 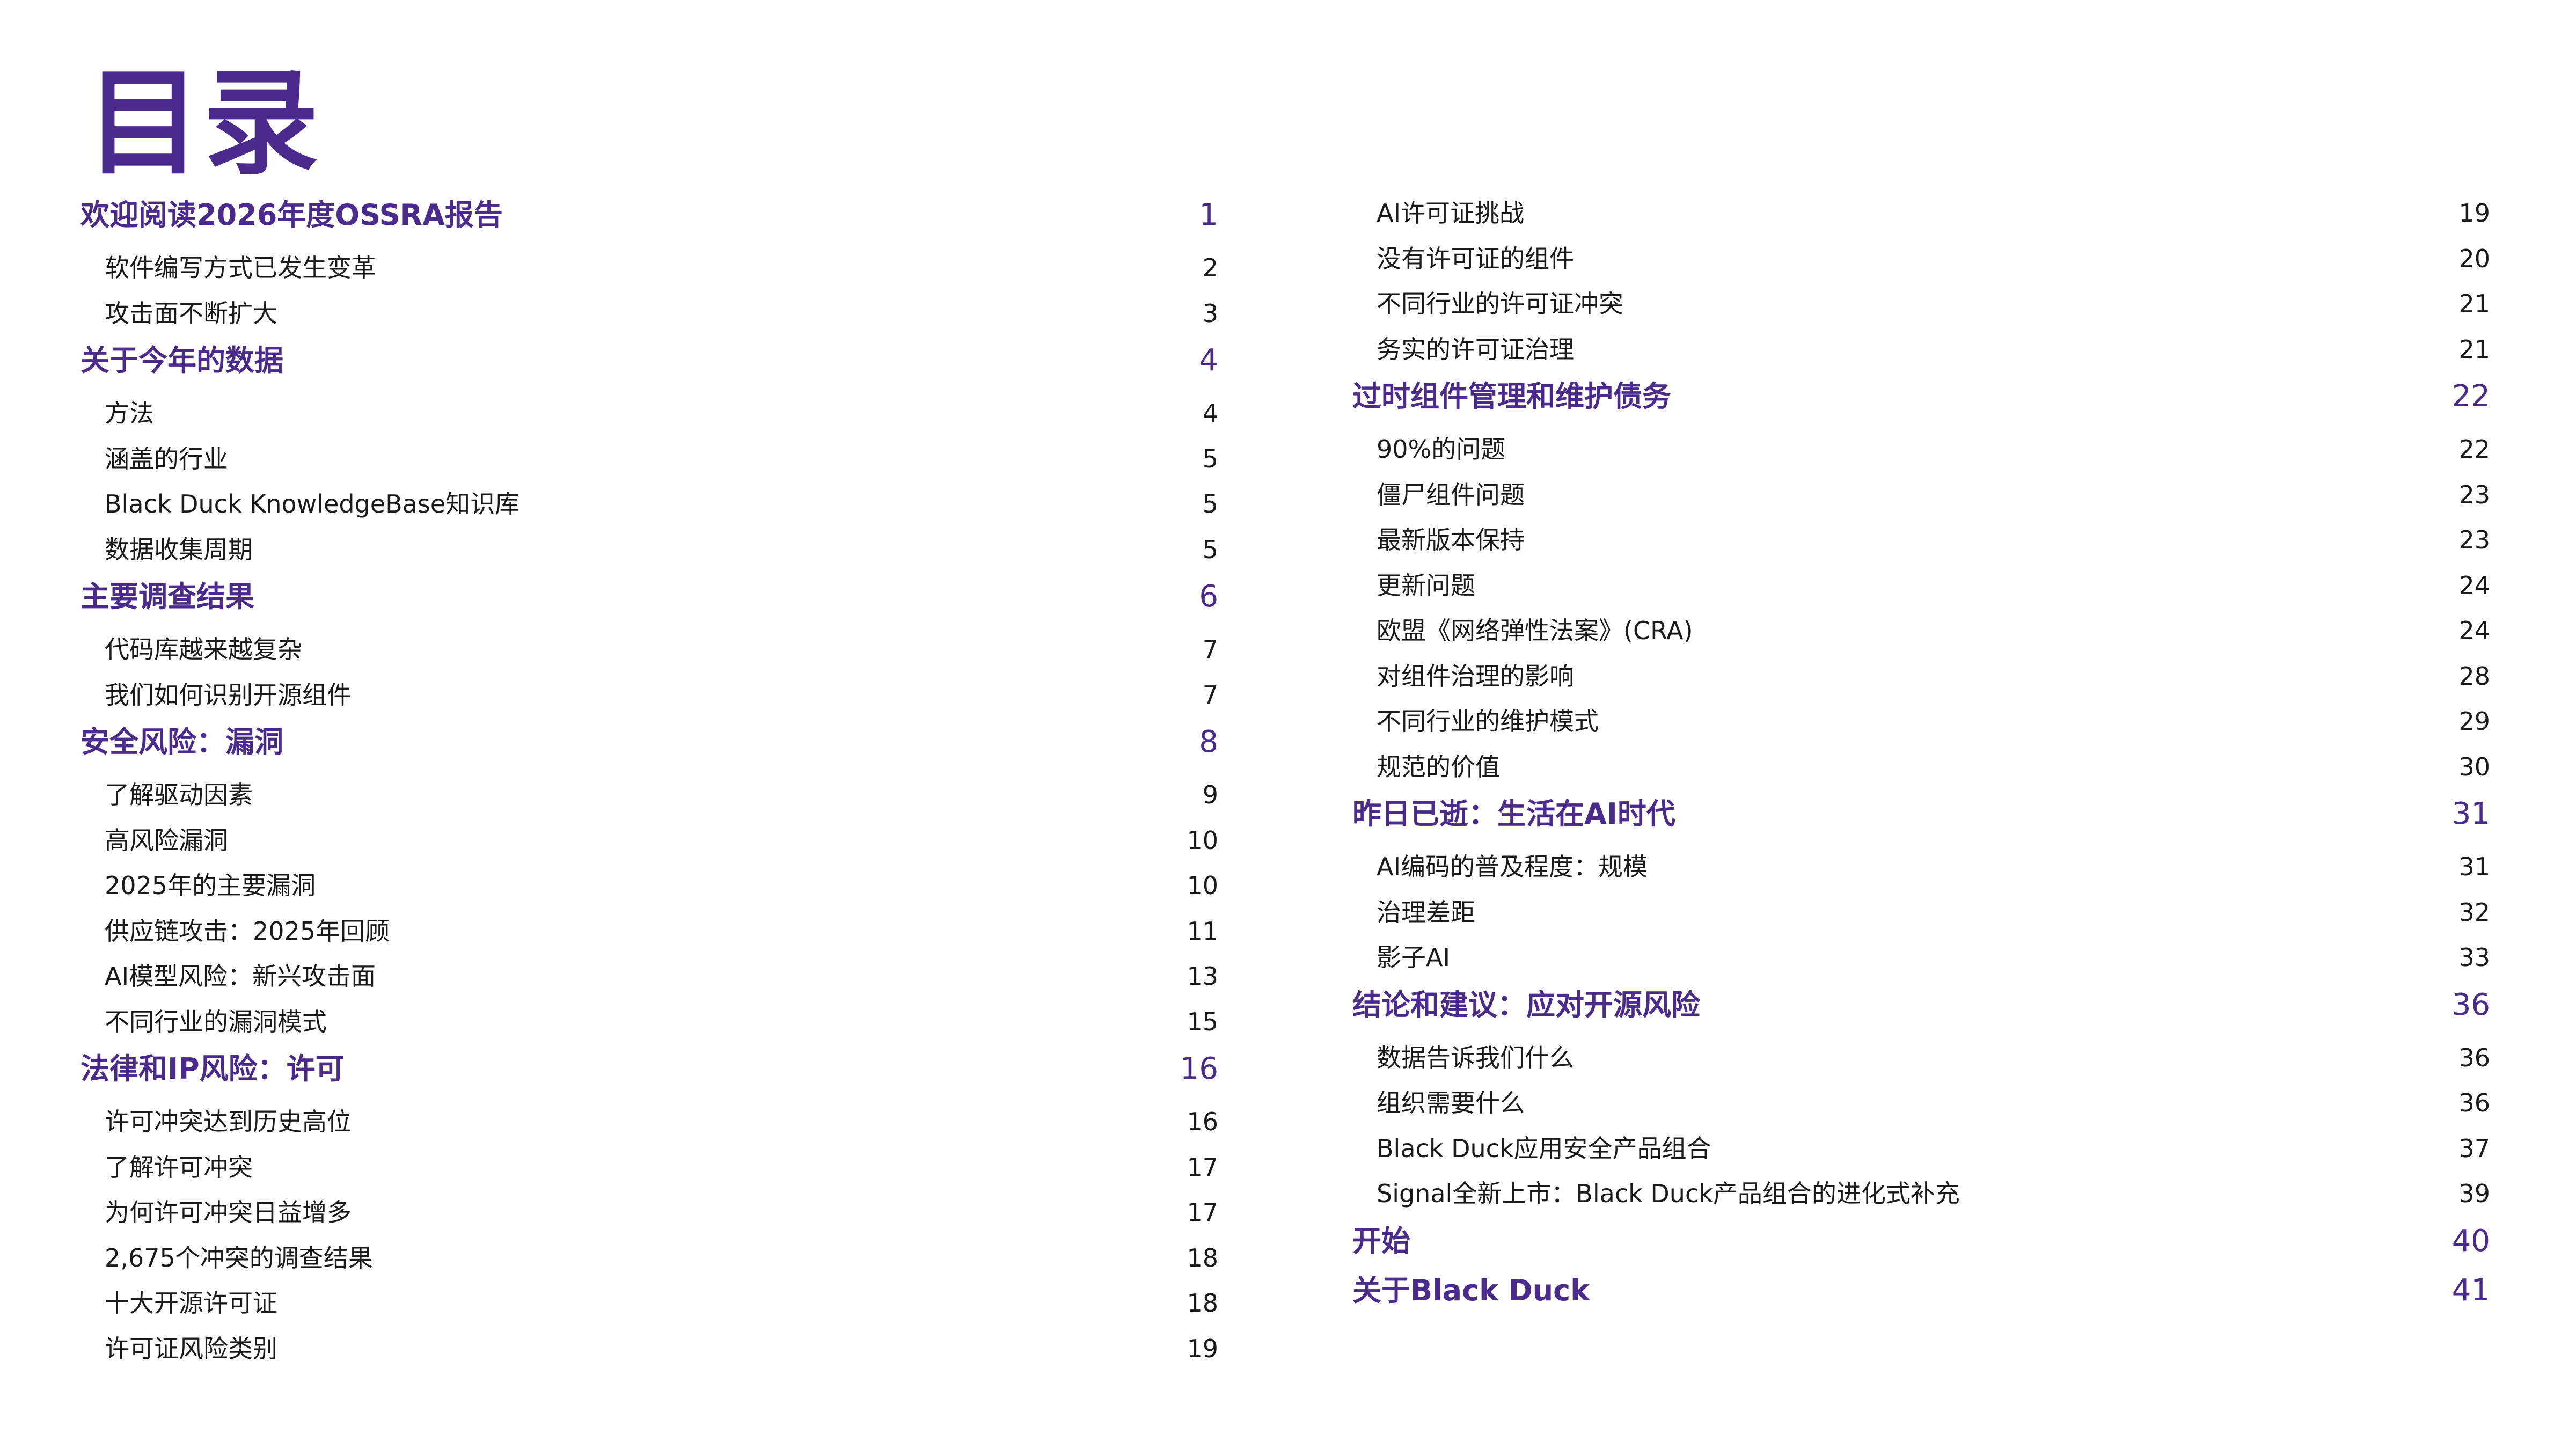 I want to click on toc-subsection-entry: 欧盟《网络弹性法案》(CRA) 24, so click(x=1921, y=631).